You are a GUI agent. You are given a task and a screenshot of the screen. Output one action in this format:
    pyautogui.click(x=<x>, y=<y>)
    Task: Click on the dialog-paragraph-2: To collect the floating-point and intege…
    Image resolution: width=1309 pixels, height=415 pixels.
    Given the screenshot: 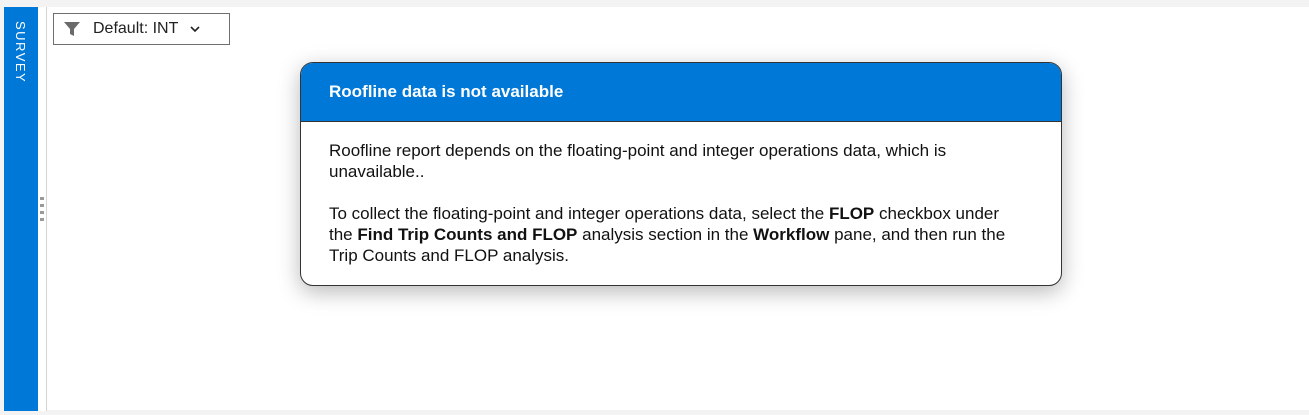 What is the action you would take?
    pyautogui.click(x=675, y=234)
    